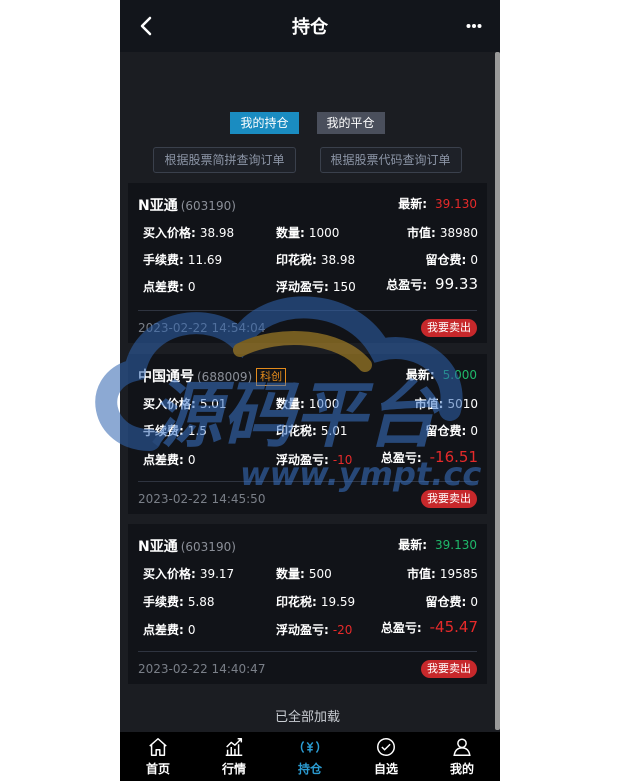 The height and width of the screenshot is (781, 619). I want to click on latest-price: 最新: 5.000, so click(441, 375).